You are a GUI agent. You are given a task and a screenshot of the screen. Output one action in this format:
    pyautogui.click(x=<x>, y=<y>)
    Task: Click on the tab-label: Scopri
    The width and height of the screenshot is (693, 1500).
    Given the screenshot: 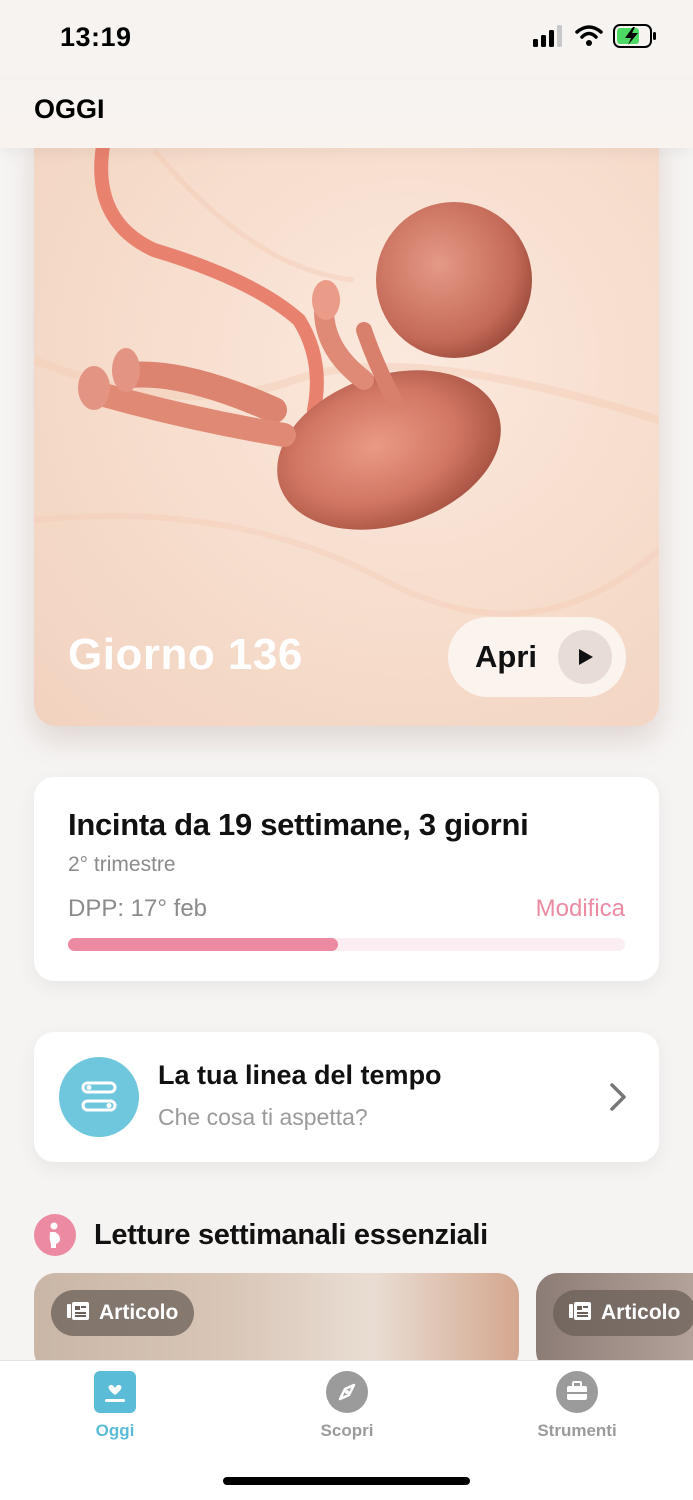 What is the action you would take?
    pyautogui.click(x=347, y=1430)
    